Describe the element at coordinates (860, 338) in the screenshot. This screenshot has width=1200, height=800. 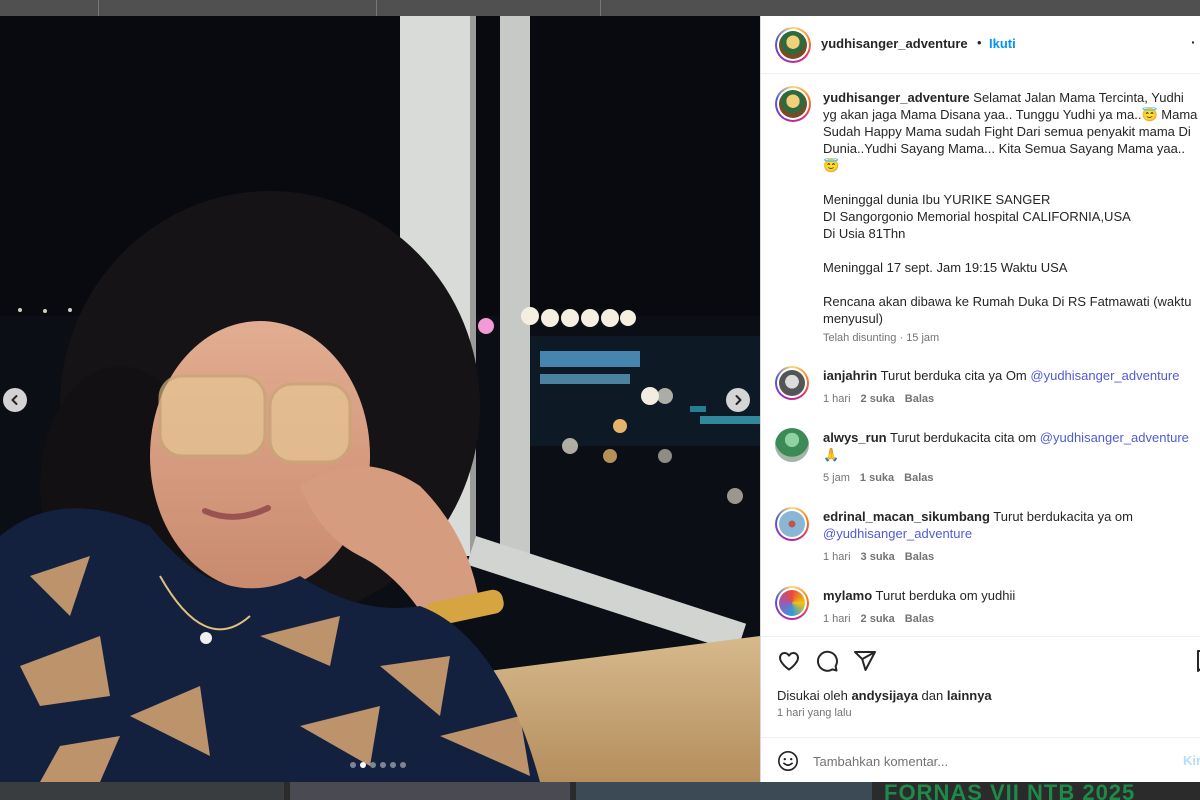
I see `edited-label: Telah disunting` at that location.